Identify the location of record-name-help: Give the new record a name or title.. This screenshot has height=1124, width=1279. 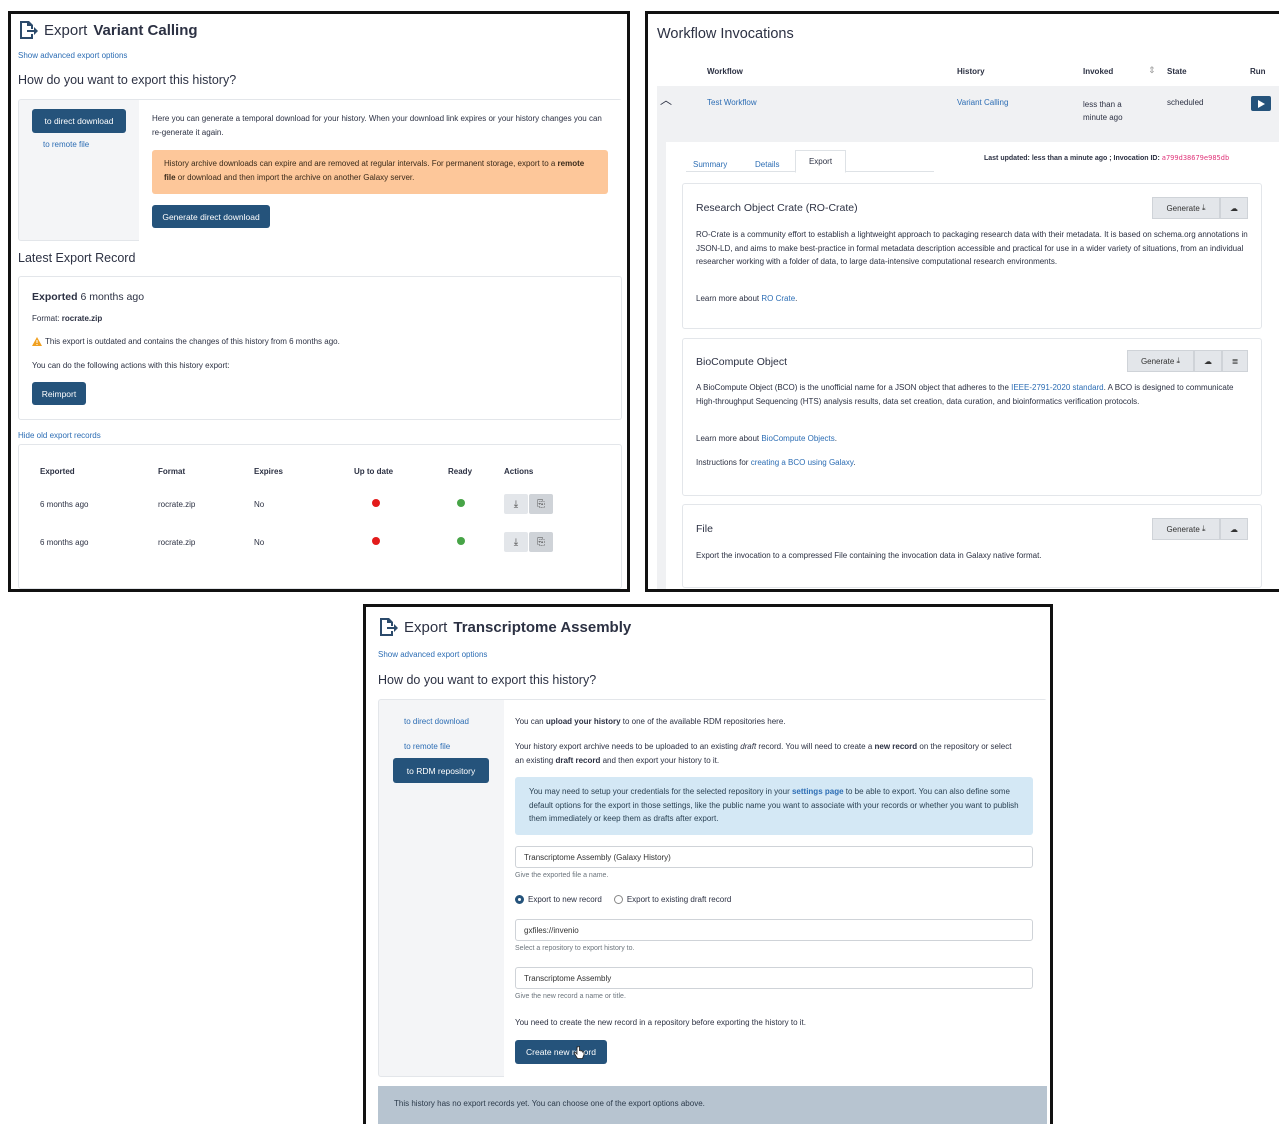
(570, 996).